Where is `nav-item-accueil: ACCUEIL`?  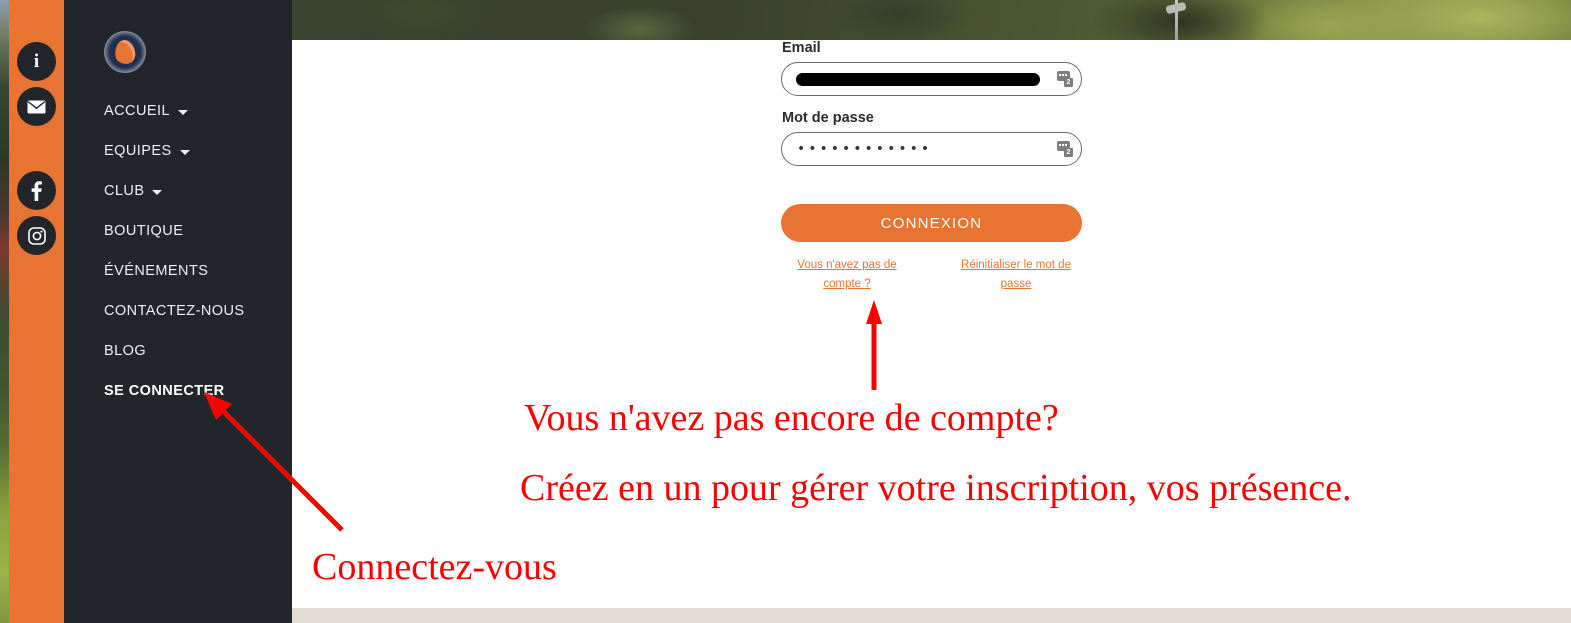 nav-item-accueil: ACCUEIL is located at coordinates (178, 111).